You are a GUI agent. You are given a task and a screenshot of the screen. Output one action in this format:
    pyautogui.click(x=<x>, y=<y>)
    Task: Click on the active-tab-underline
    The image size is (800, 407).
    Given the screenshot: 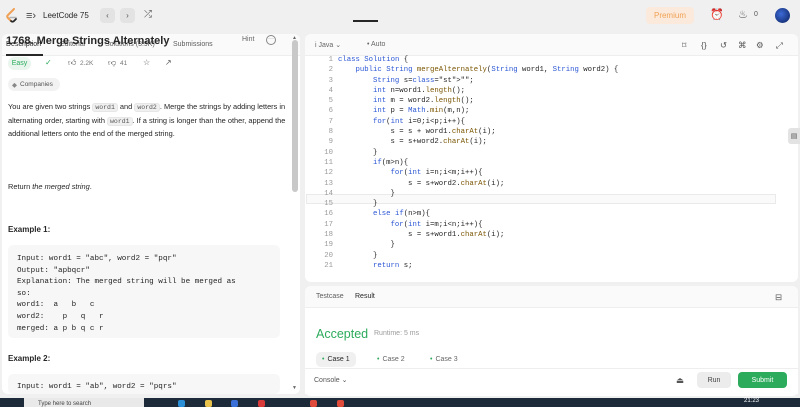 What is the action you would take?
    pyautogui.click(x=24, y=55)
    